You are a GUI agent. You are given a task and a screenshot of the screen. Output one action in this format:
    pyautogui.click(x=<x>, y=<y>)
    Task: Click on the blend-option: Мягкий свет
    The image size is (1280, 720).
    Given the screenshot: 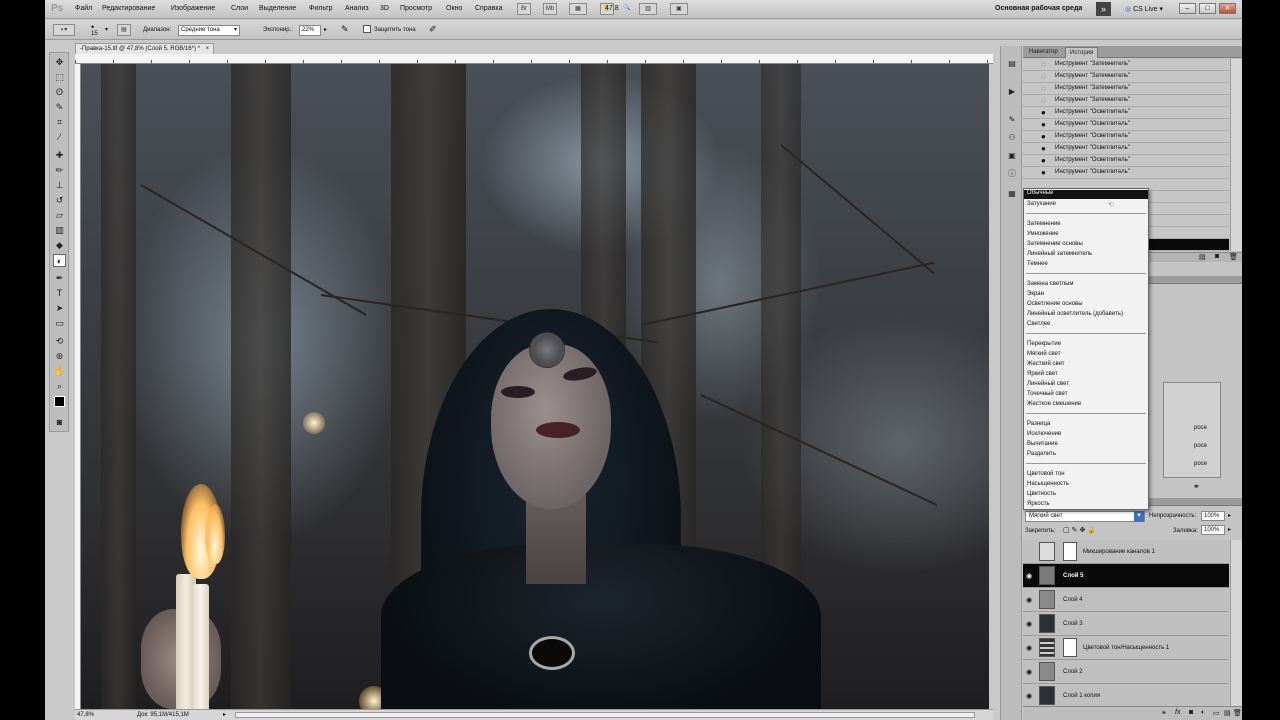 What is the action you would take?
    pyautogui.click(x=1043, y=354)
    